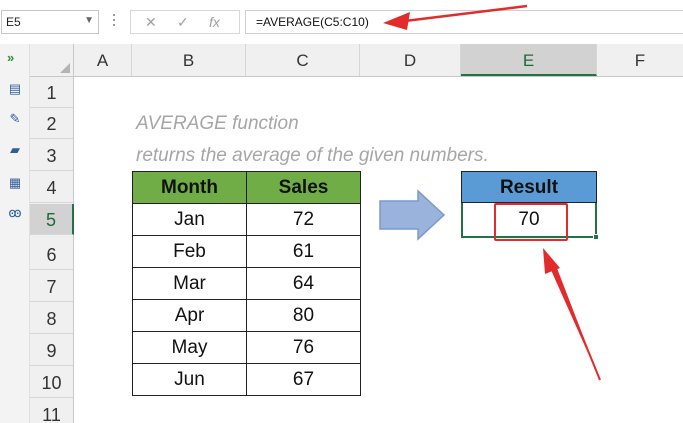 The image size is (683, 423). What do you see at coordinates (15, 150) in the screenshot?
I see `layers-icon: ▰` at bounding box center [15, 150].